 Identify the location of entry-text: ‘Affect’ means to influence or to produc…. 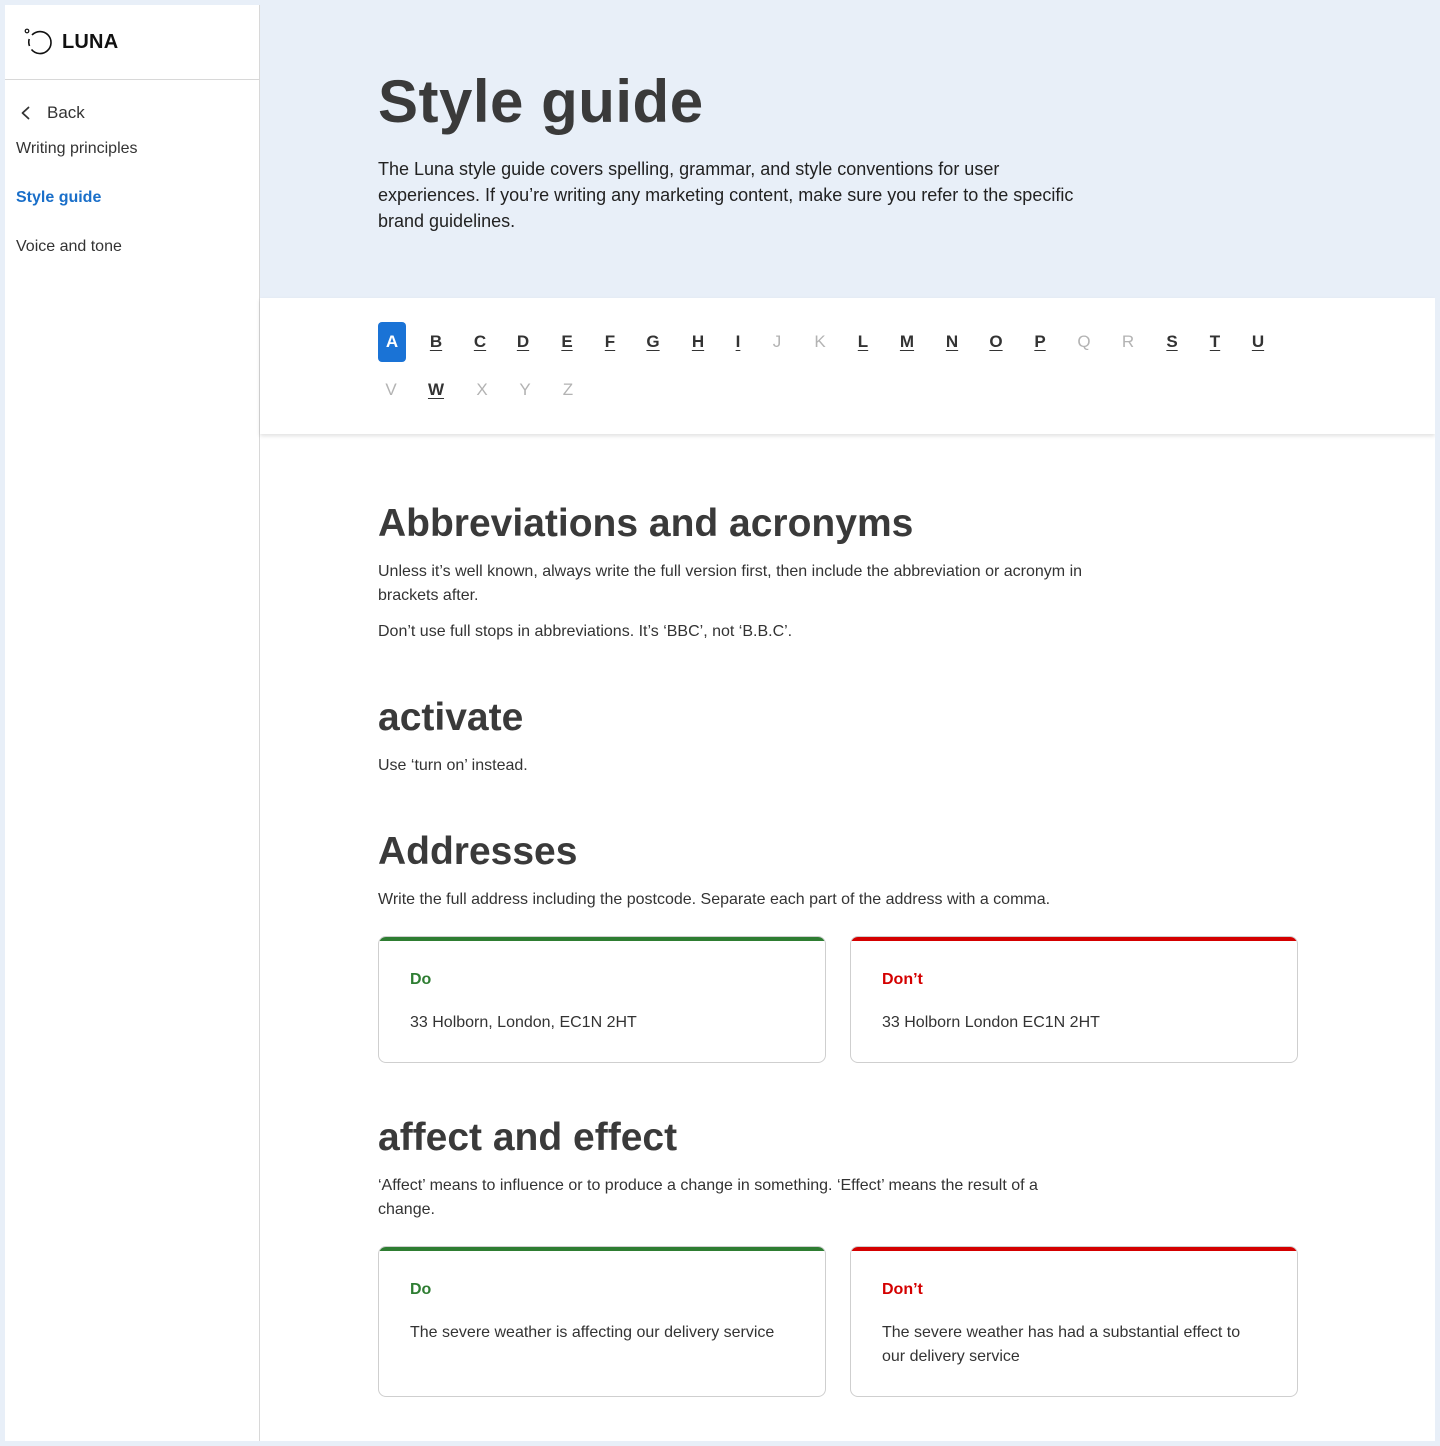
(708, 1197).